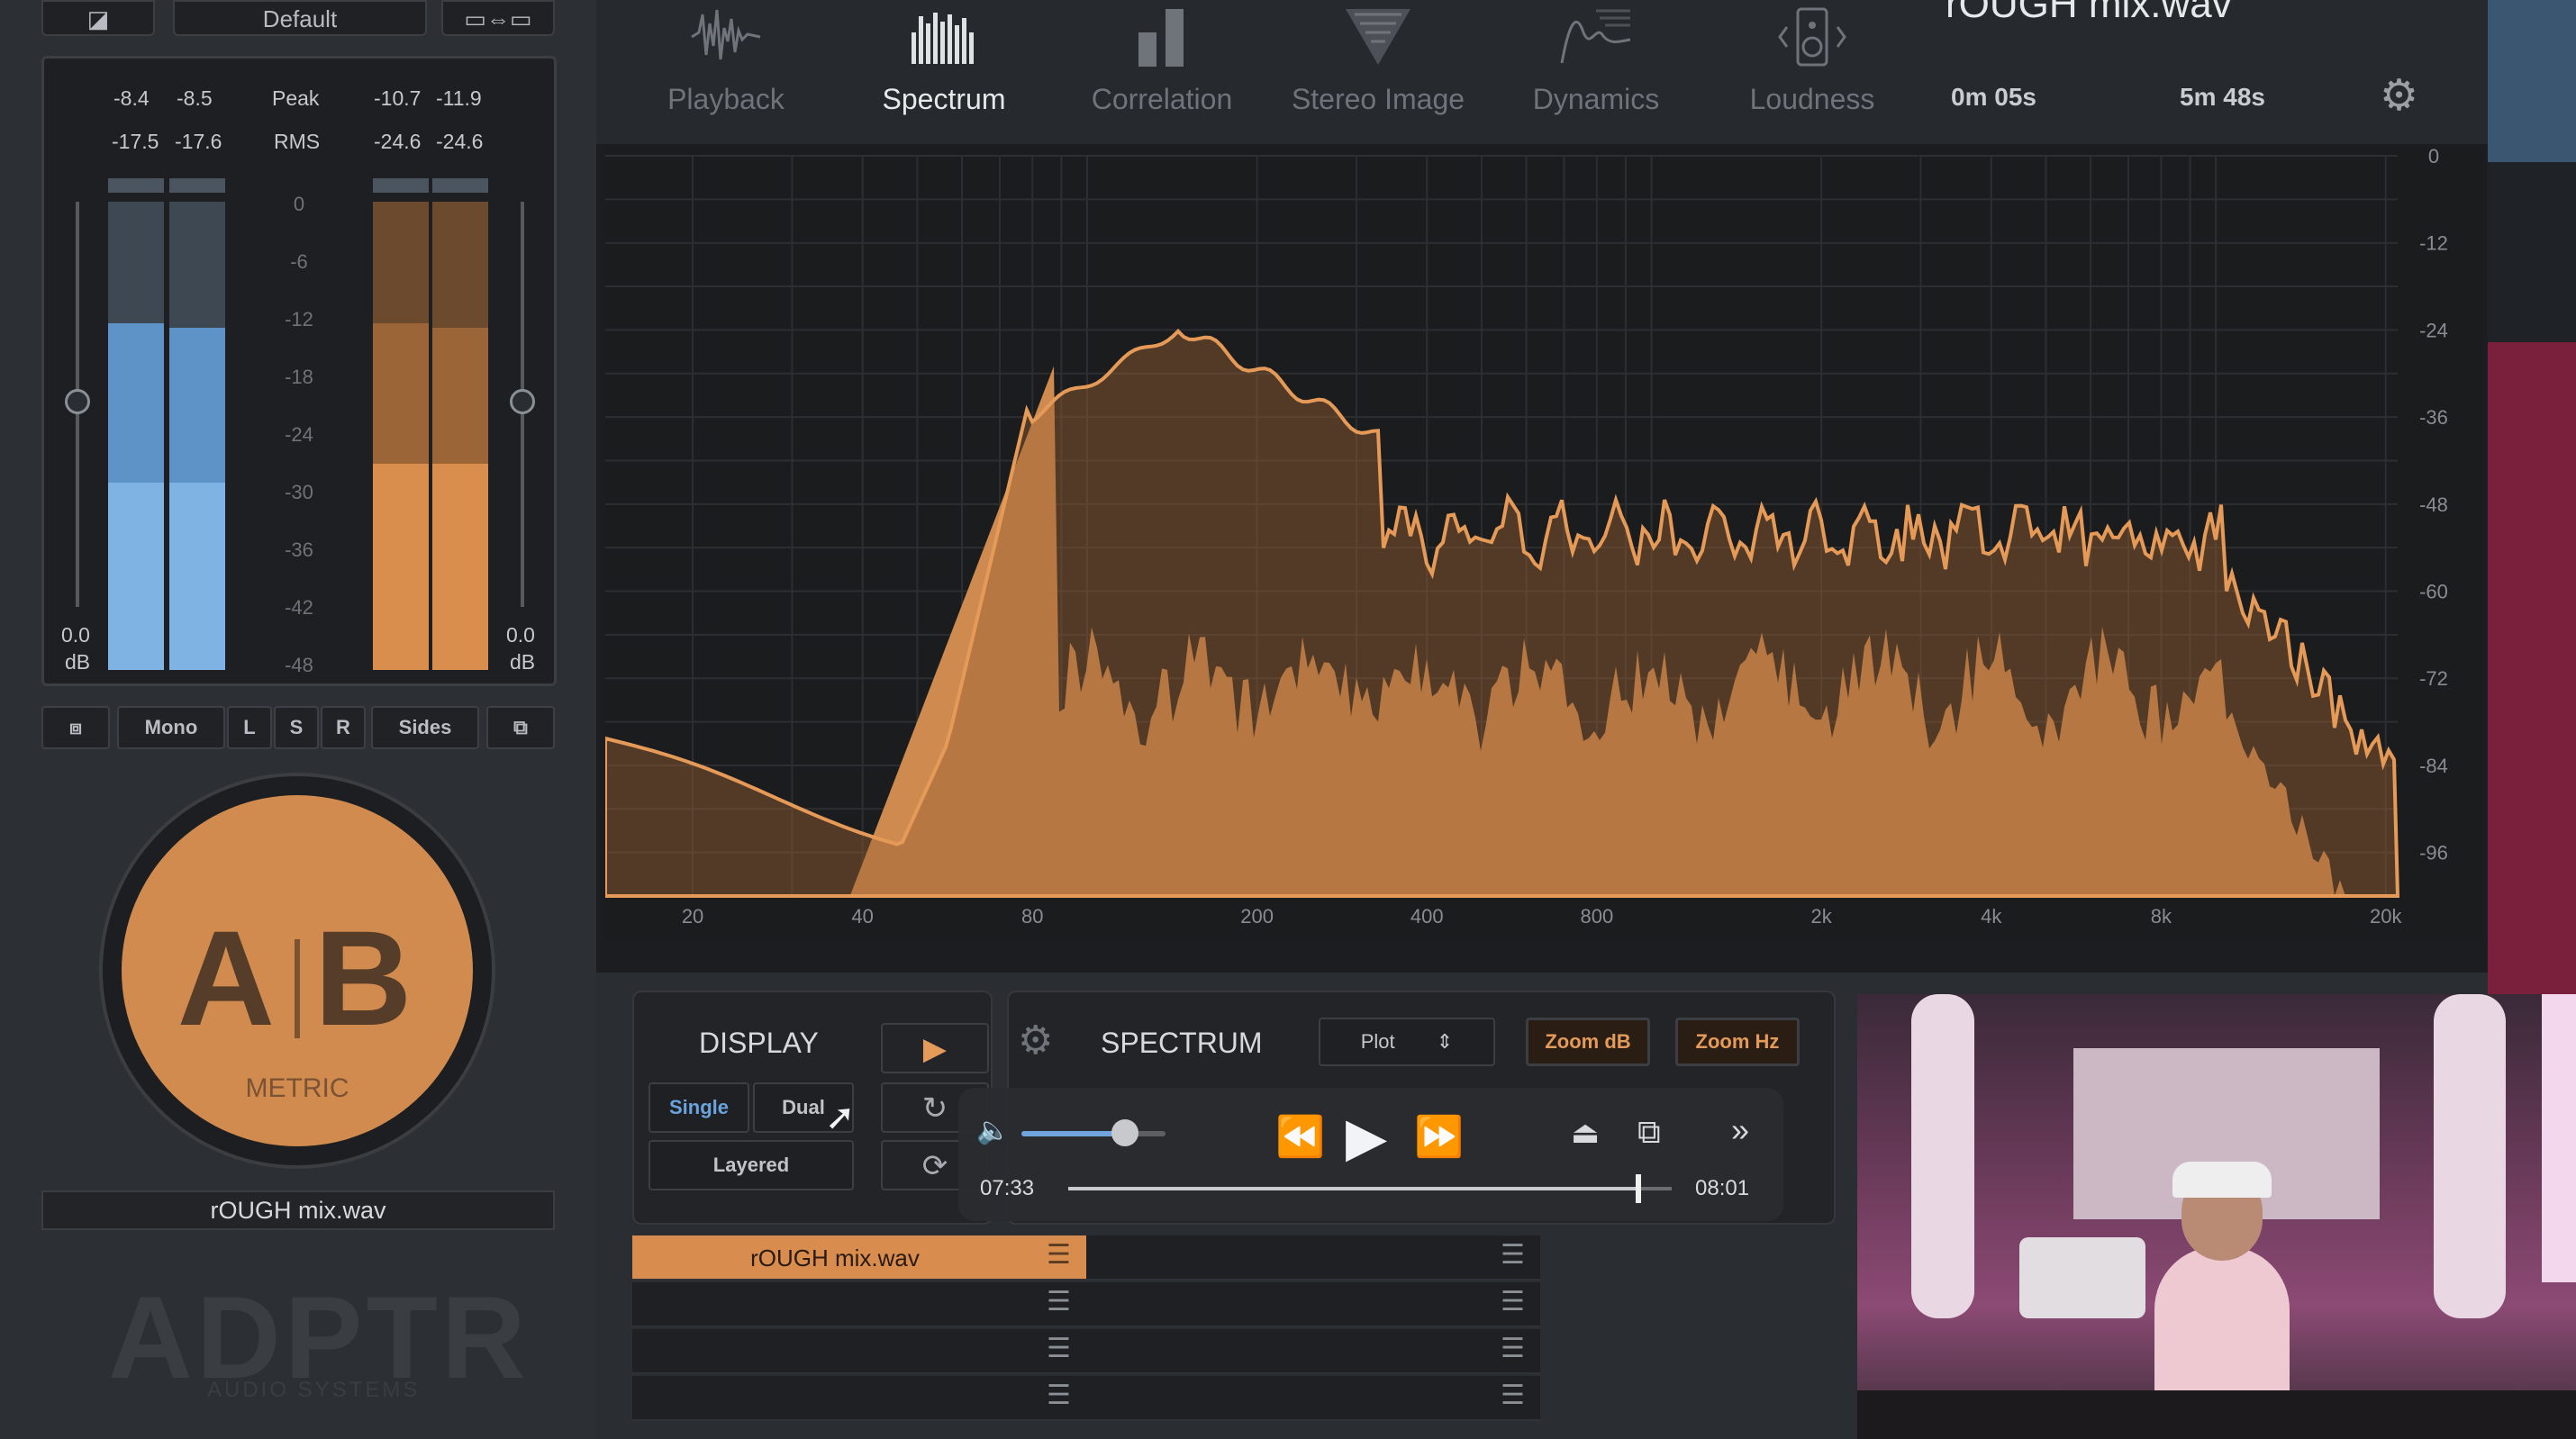 Image resolution: width=2576 pixels, height=1439 pixels. I want to click on grid-icon: ◪, so click(98, 18).